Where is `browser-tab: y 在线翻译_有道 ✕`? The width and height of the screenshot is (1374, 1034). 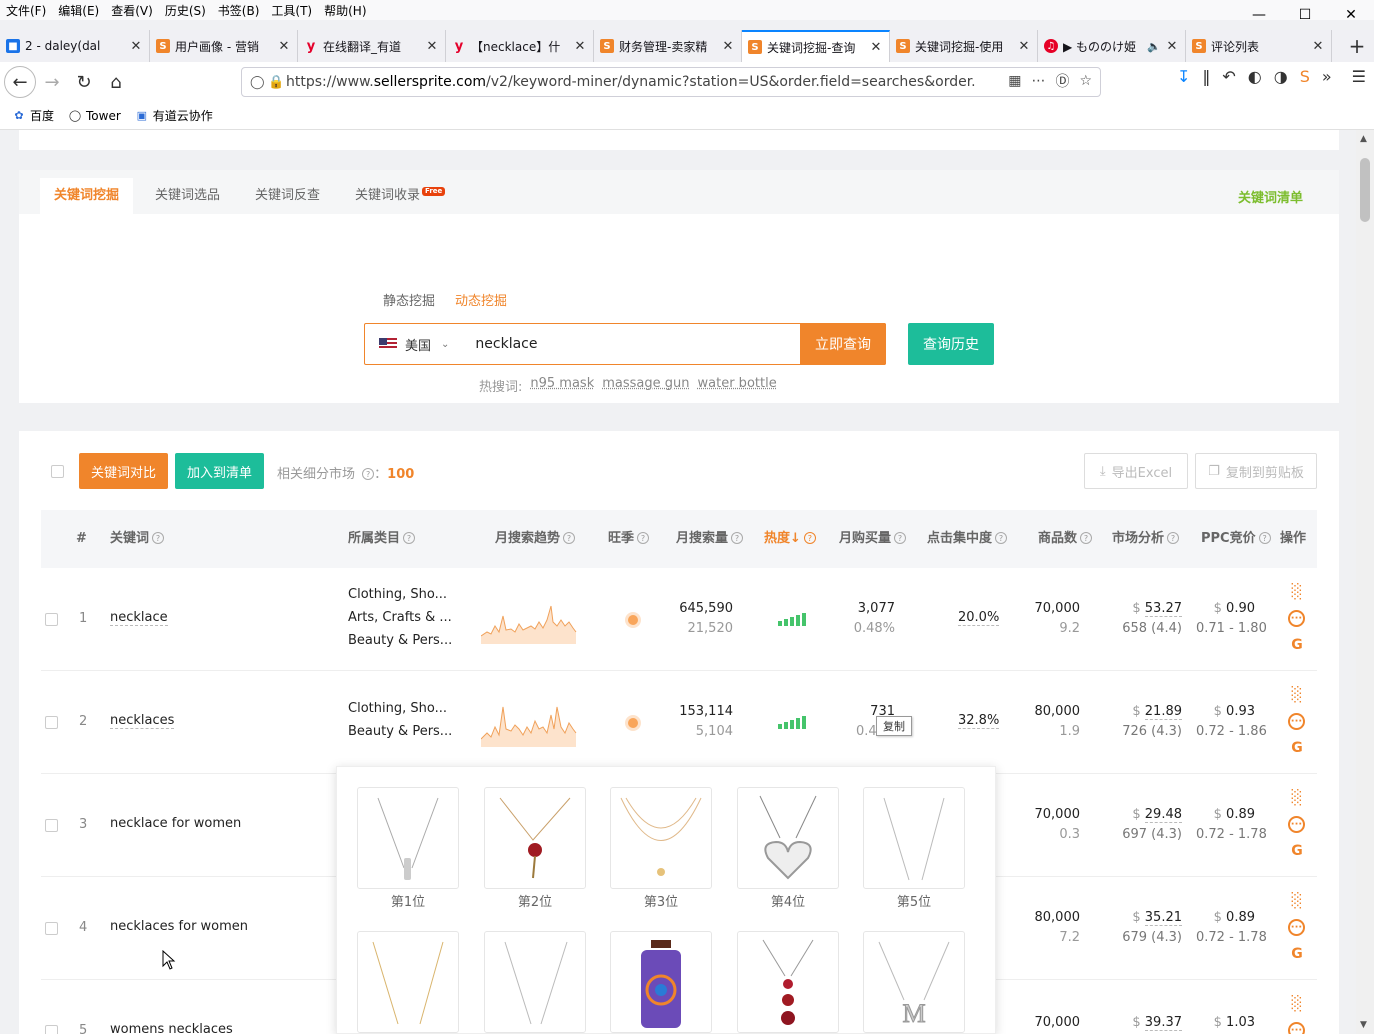 browser-tab: y 在线翻译_有道 ✕ is located at coordinates (372, 46).